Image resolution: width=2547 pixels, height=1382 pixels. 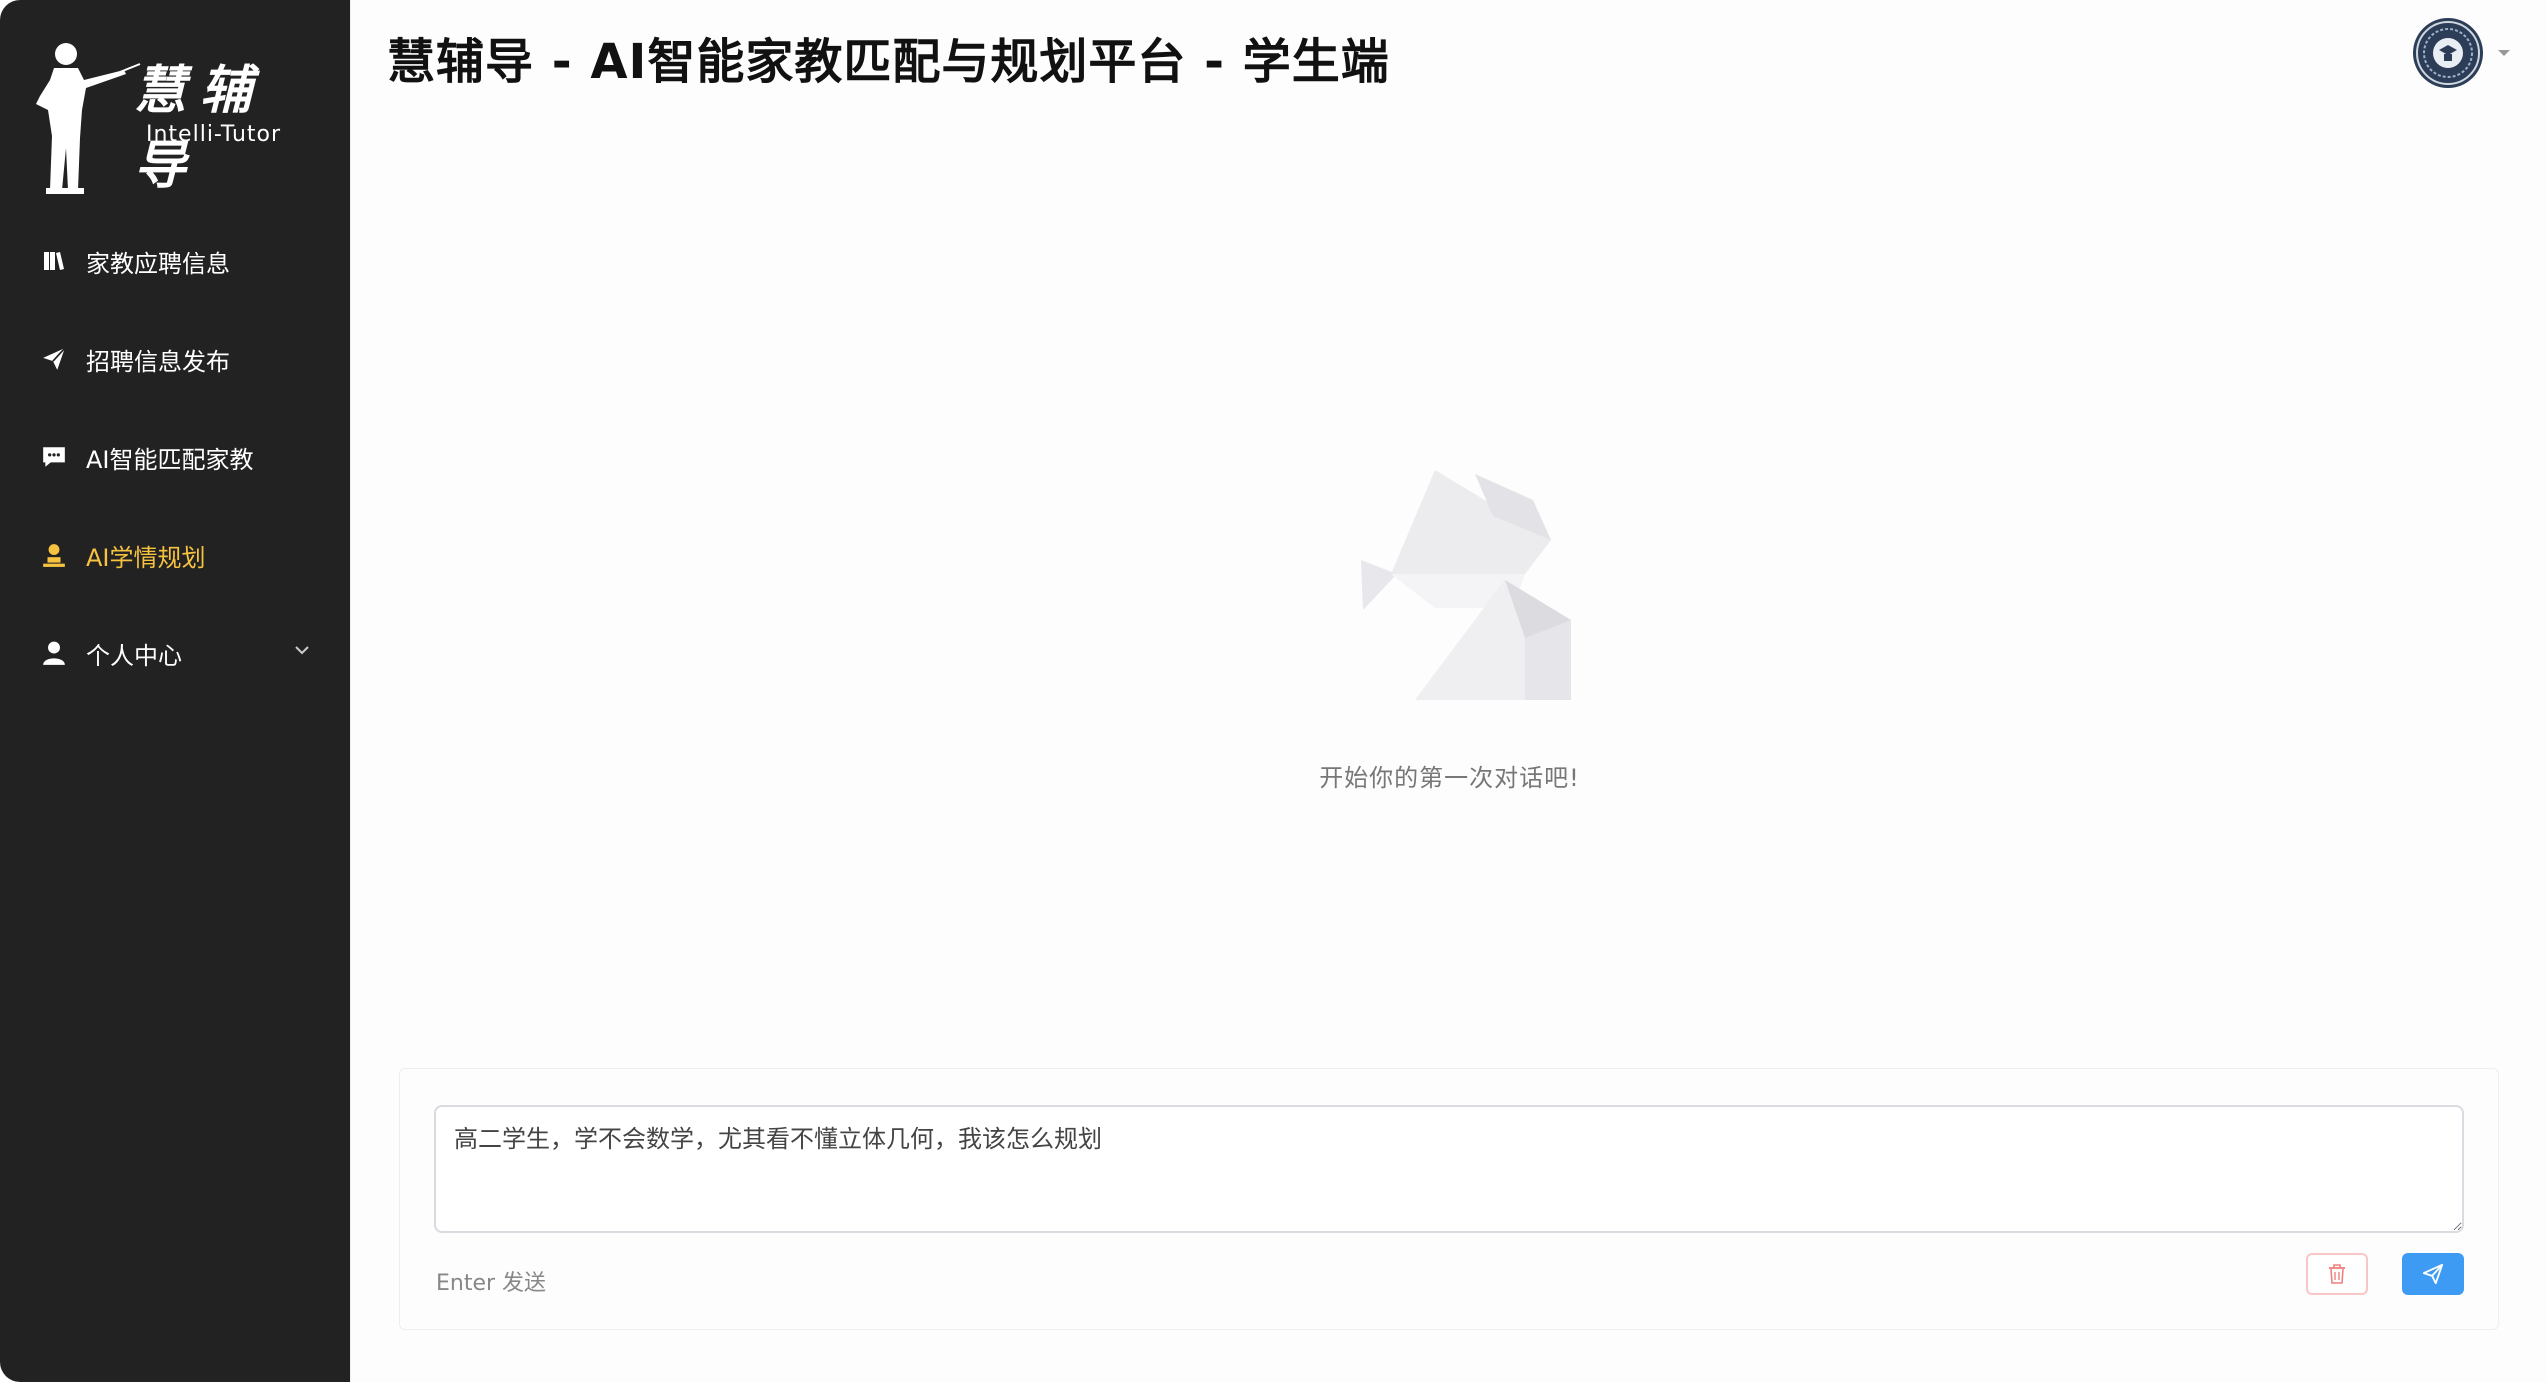 What do you see at coordinates (54, 653) in the screenshot?
I see `person-icon` at bounding box center [54, 653].